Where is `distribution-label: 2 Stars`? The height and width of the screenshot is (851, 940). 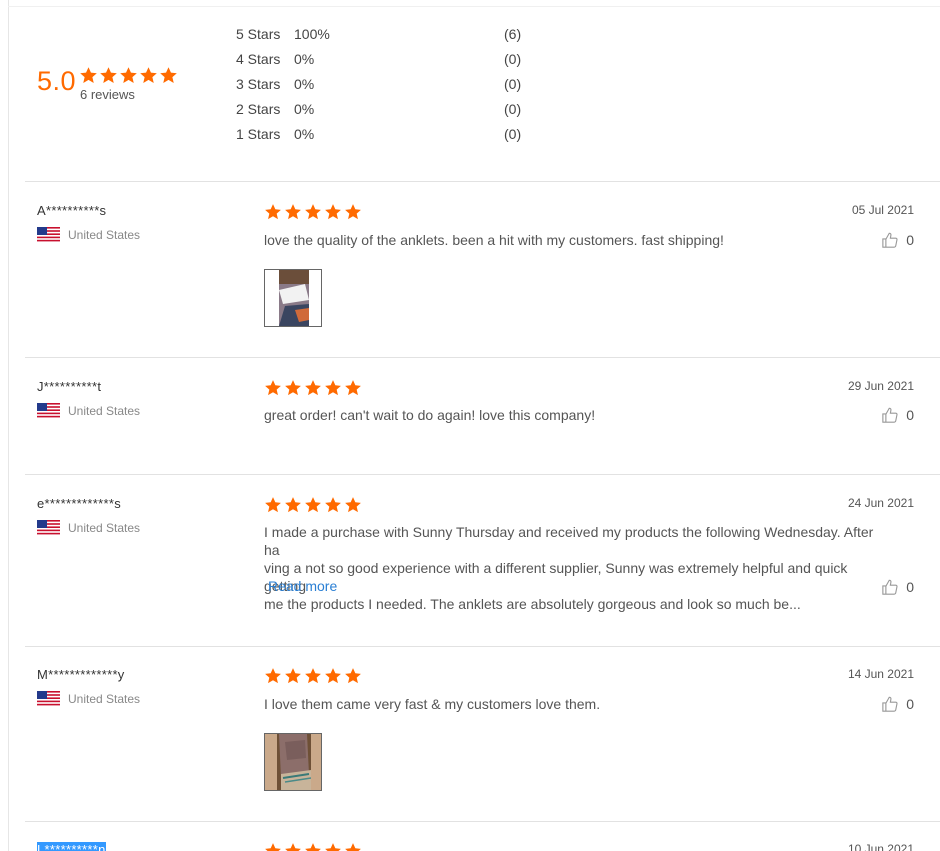 distribution-label: 2 Stars is located at coordinates (258, 109).